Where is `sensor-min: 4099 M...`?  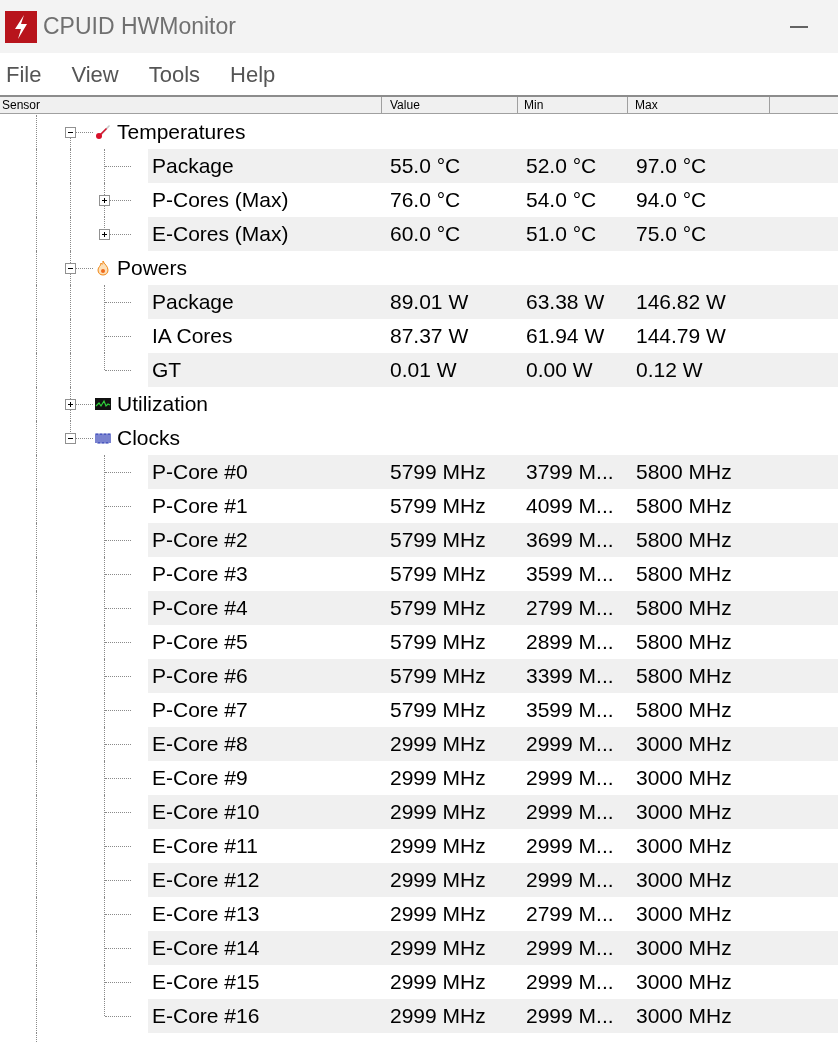
sensor-min: 4099 M... is located at coordinates (570, 506).